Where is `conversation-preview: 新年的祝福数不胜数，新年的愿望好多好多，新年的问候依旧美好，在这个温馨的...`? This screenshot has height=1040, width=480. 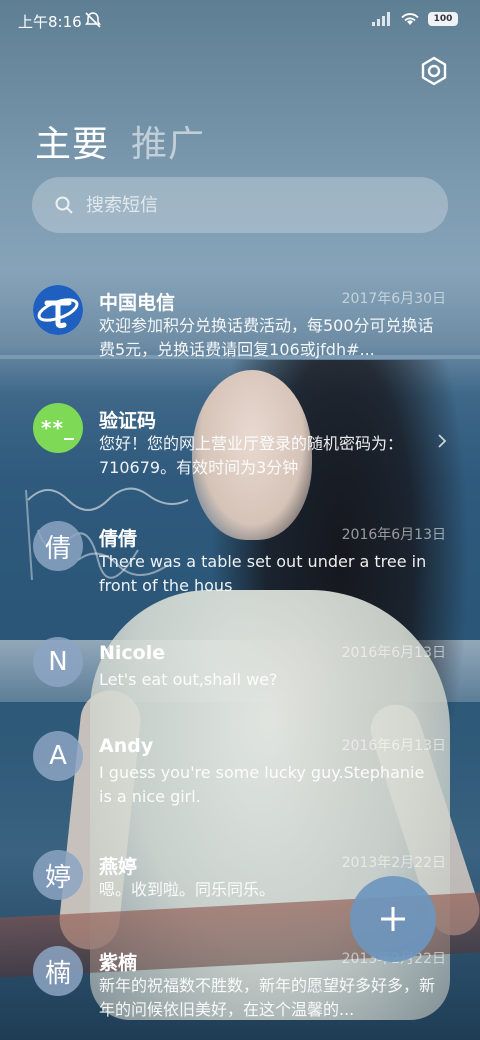 conversation-preview: 新年的祝福数不胜数，新年的愿望好多好多，新年的问候依旧美好，在这个温馨的... is located at coordinates (267, 997).